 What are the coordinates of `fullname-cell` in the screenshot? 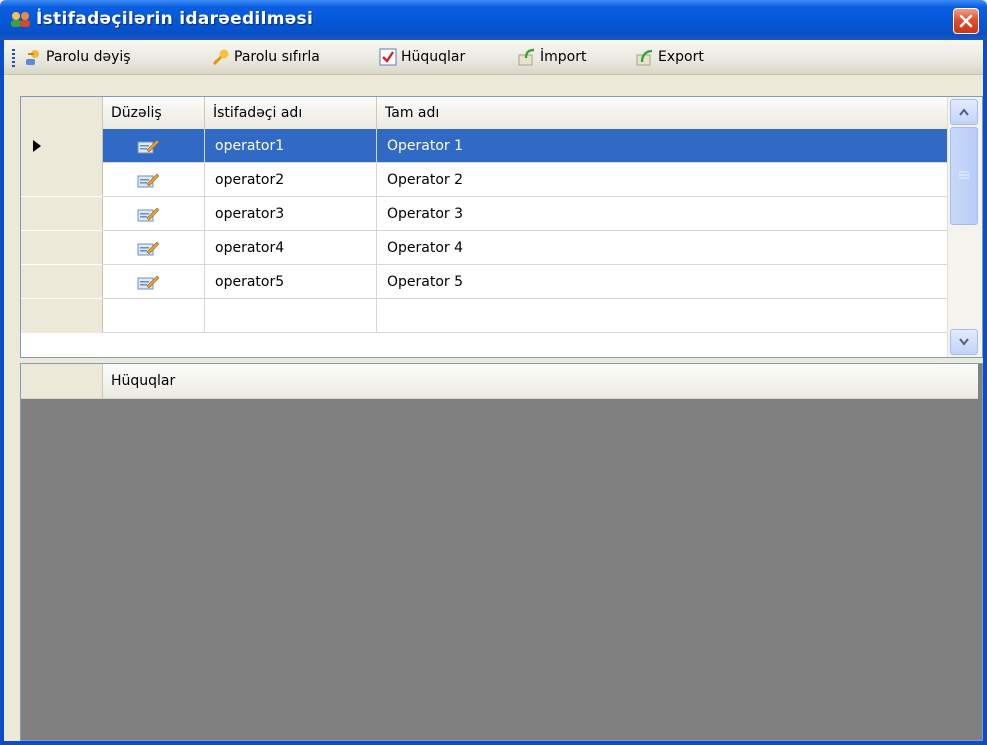 It's located at (662, 316).